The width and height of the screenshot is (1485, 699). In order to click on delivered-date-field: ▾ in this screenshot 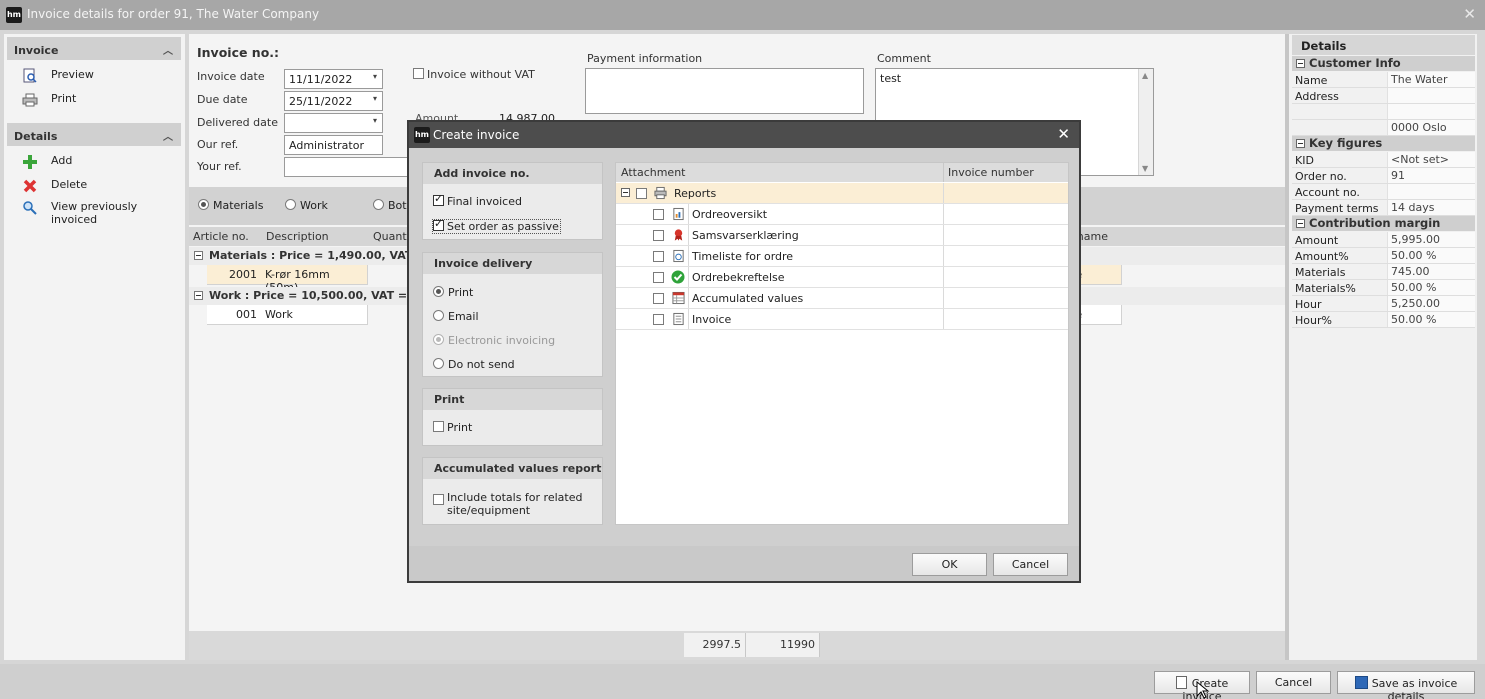, I will do `click(333, 123)`.